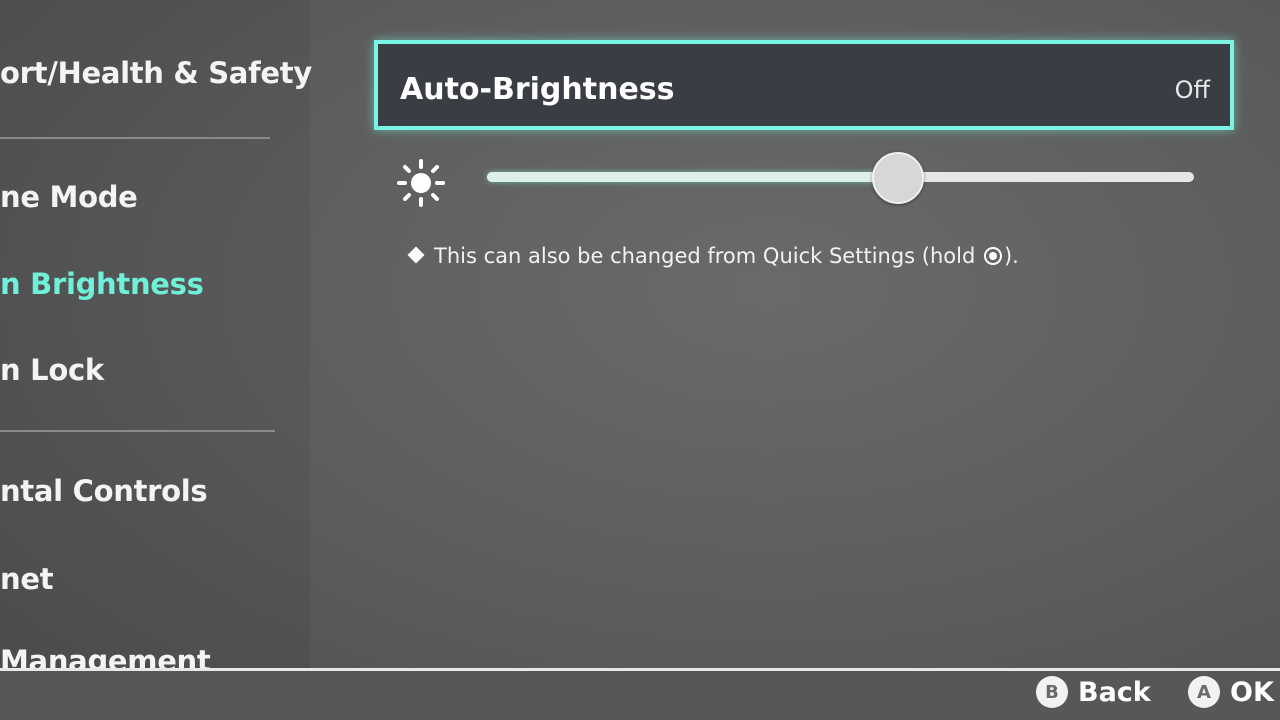 Image resolution: width=1280 pixels, height=720 pixels. What do you see at coordinates (416, 255) in the screenshot?
I see `bullet-diamond-icon` at bounding box center [416, 255].